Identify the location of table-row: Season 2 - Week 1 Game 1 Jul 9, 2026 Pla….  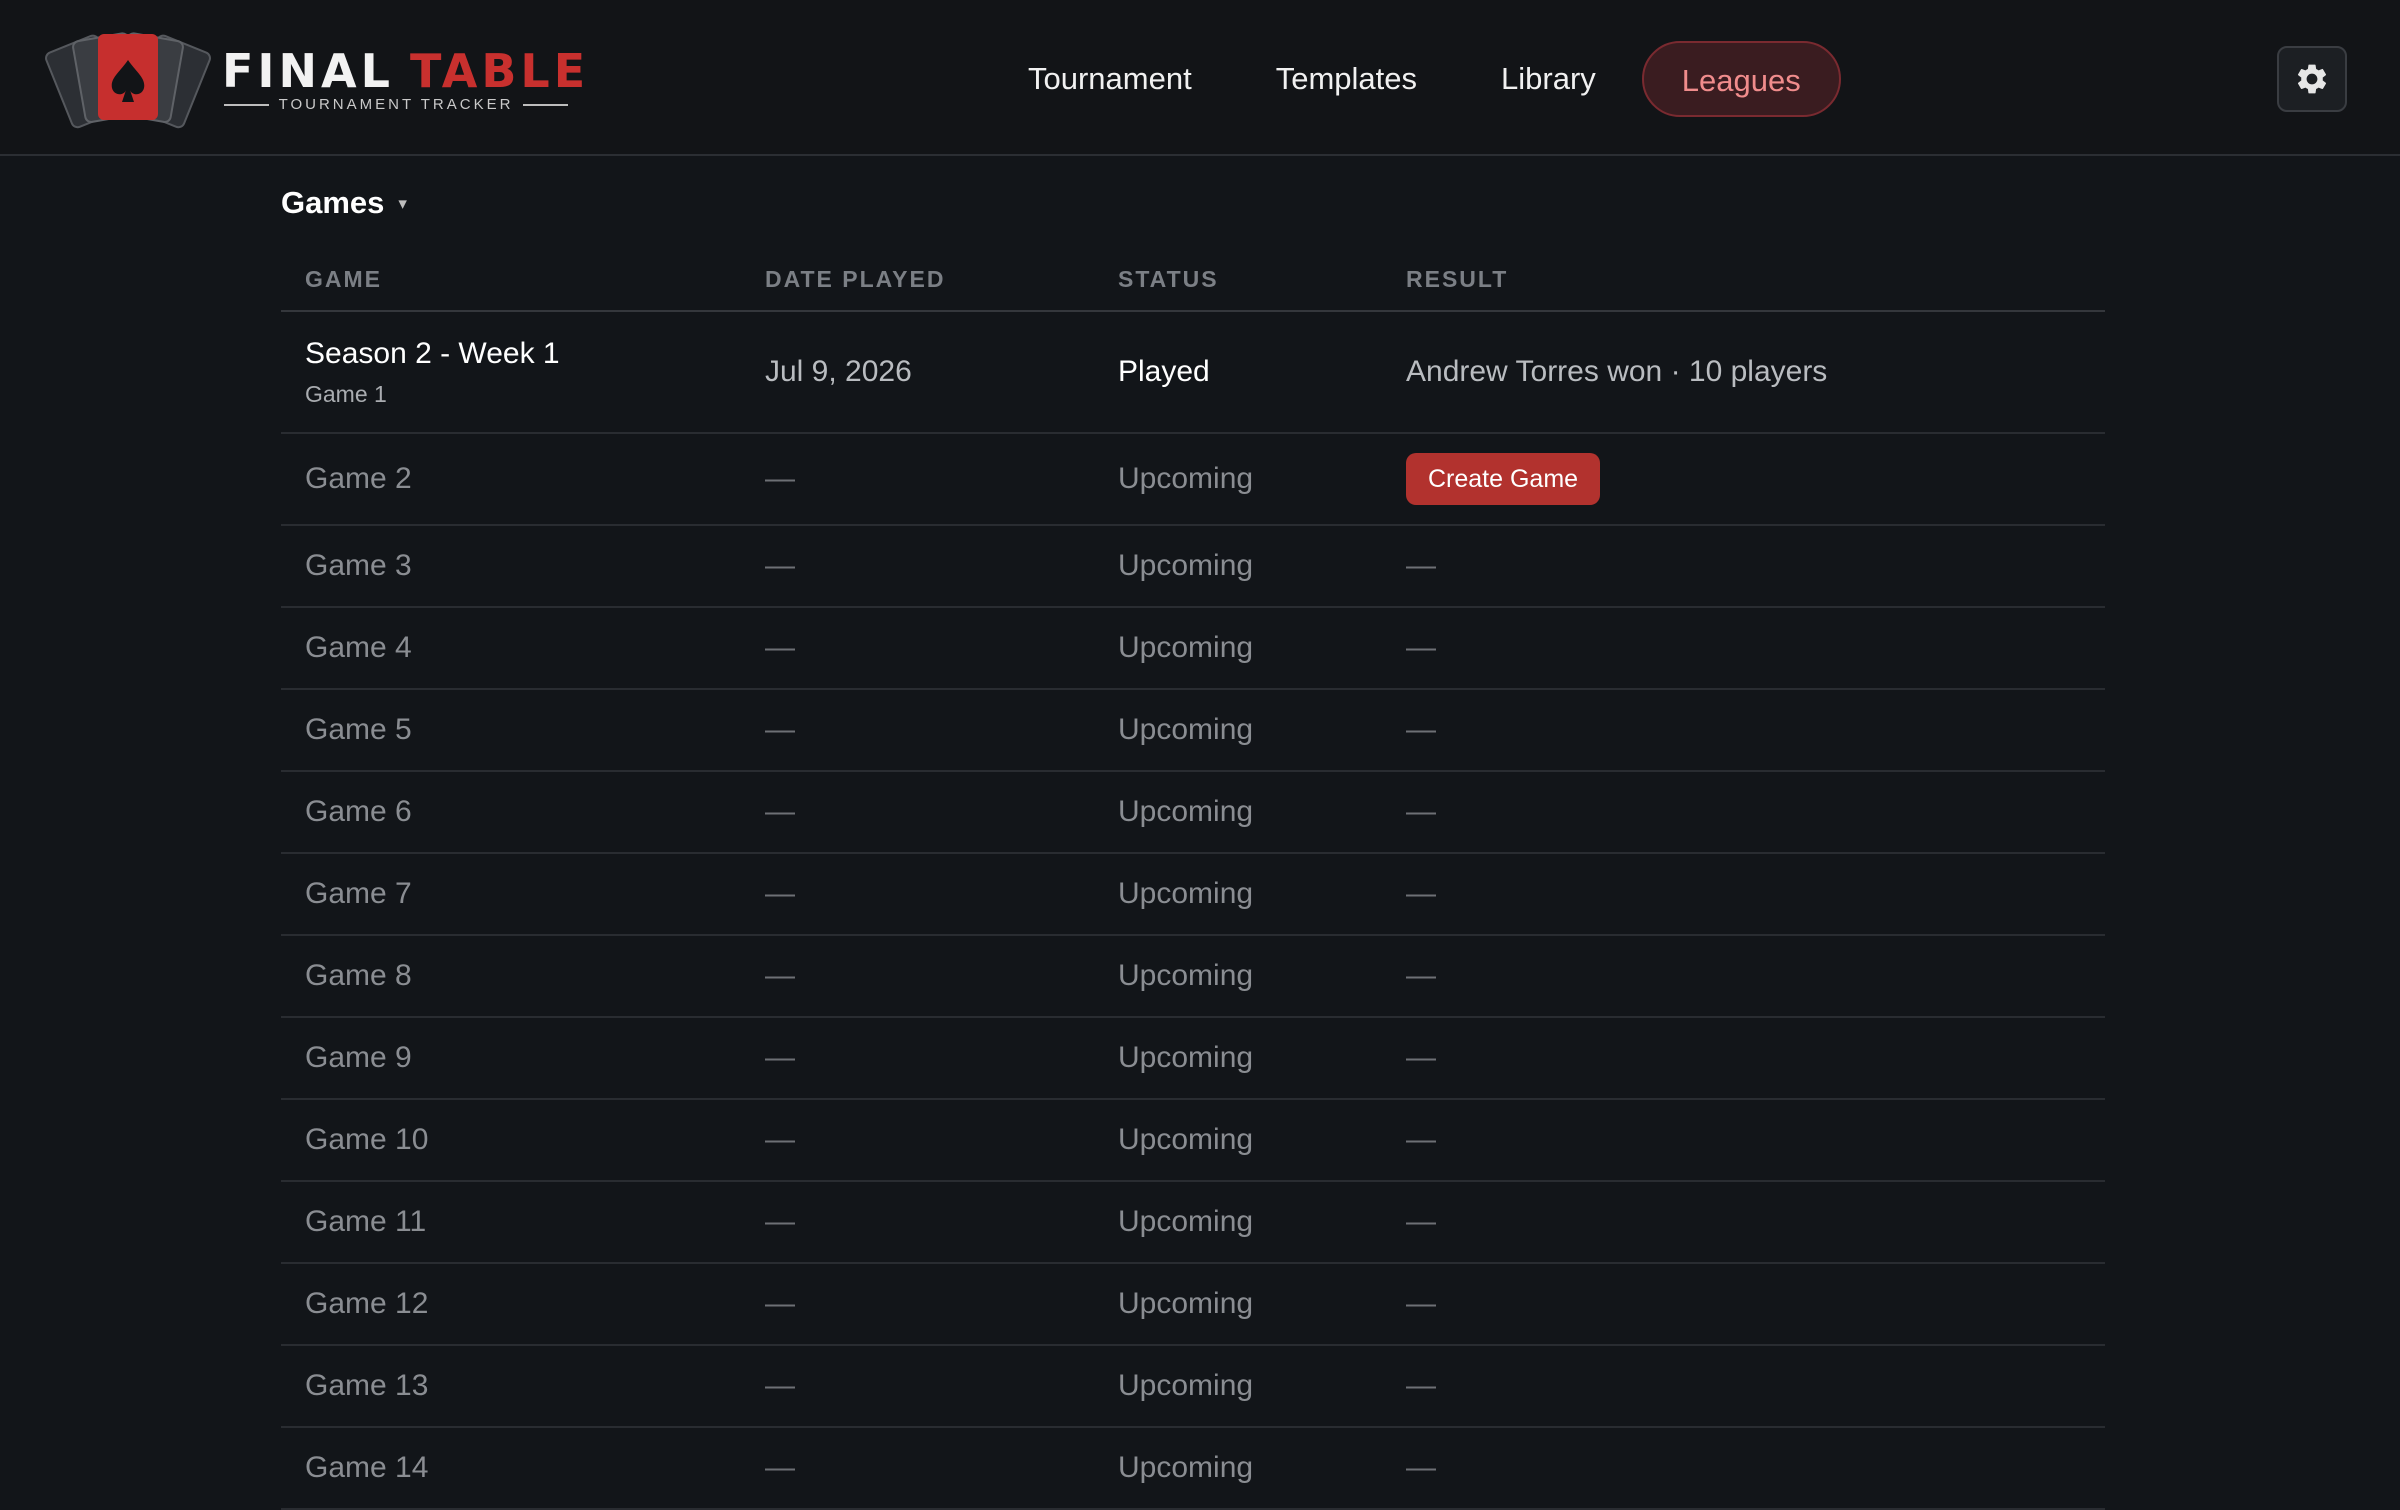
(1193, 372).